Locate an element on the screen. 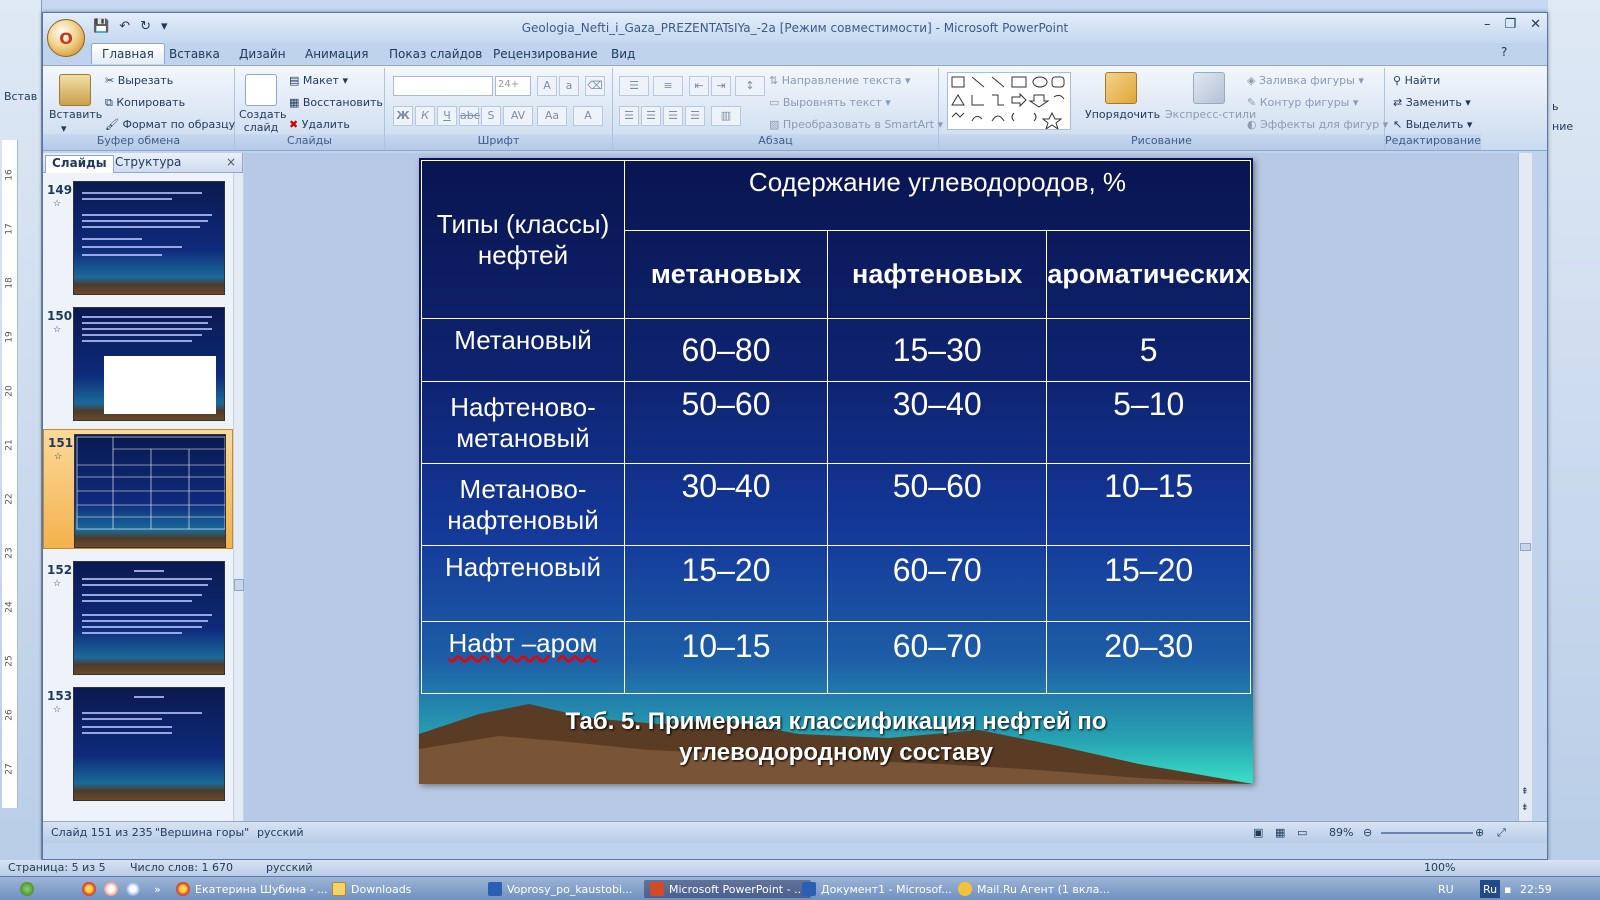 This screenshot has height=900, width=1600. increase-indent-icon: ⇥ is located at coordinates (721, 86).